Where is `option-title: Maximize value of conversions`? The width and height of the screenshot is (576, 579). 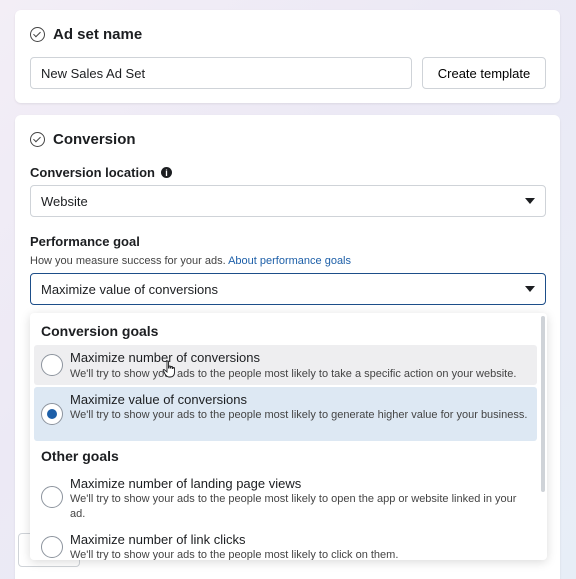 option-title: Maximize value of conversions is located at coordinates (159, 399).